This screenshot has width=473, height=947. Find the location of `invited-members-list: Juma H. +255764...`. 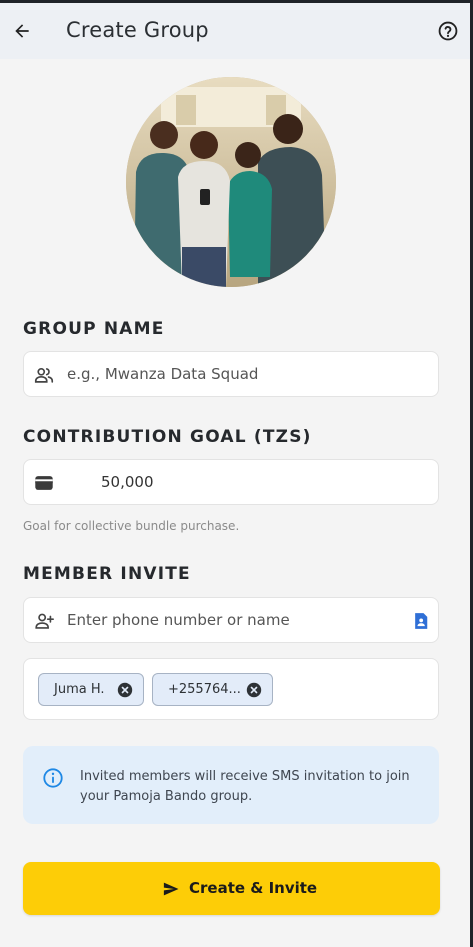

invited-members-list: Juma H. +255764... is located at coordinates (231, 689).